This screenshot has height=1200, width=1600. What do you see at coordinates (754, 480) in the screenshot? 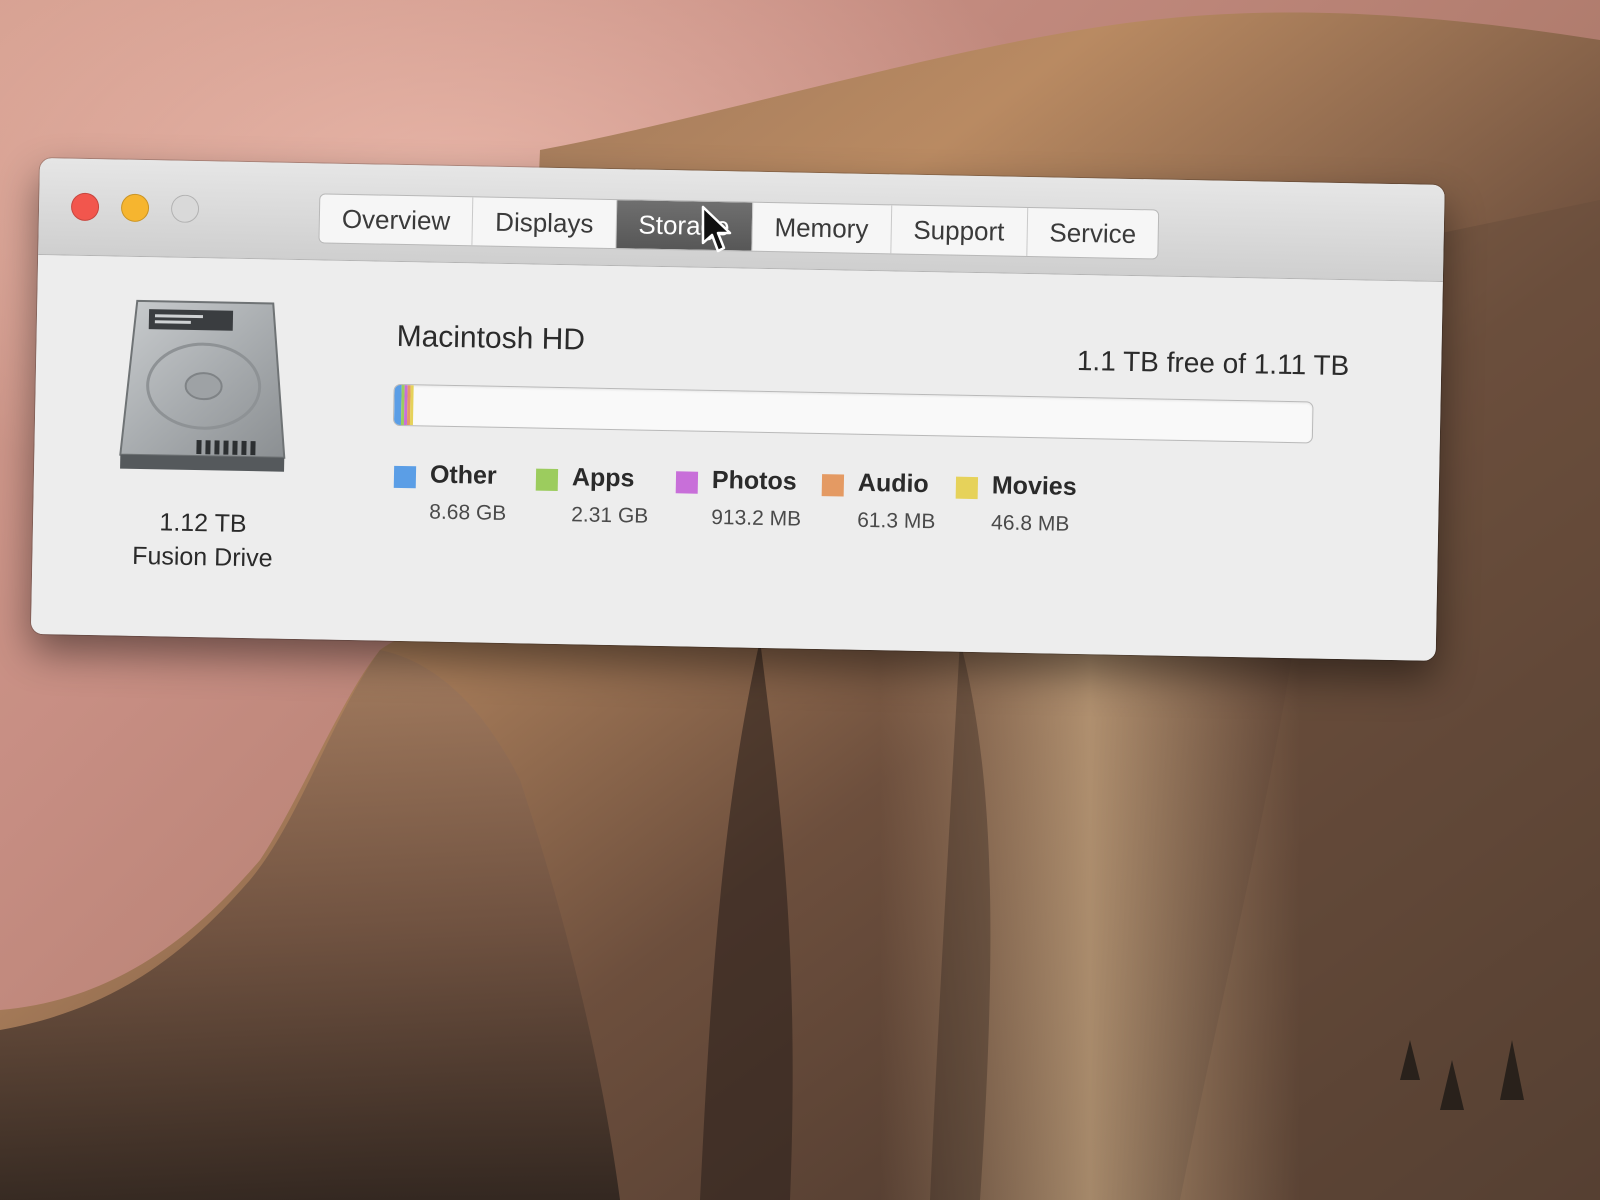
I see `legend-name: Photos` at bounding box center [754, 480].